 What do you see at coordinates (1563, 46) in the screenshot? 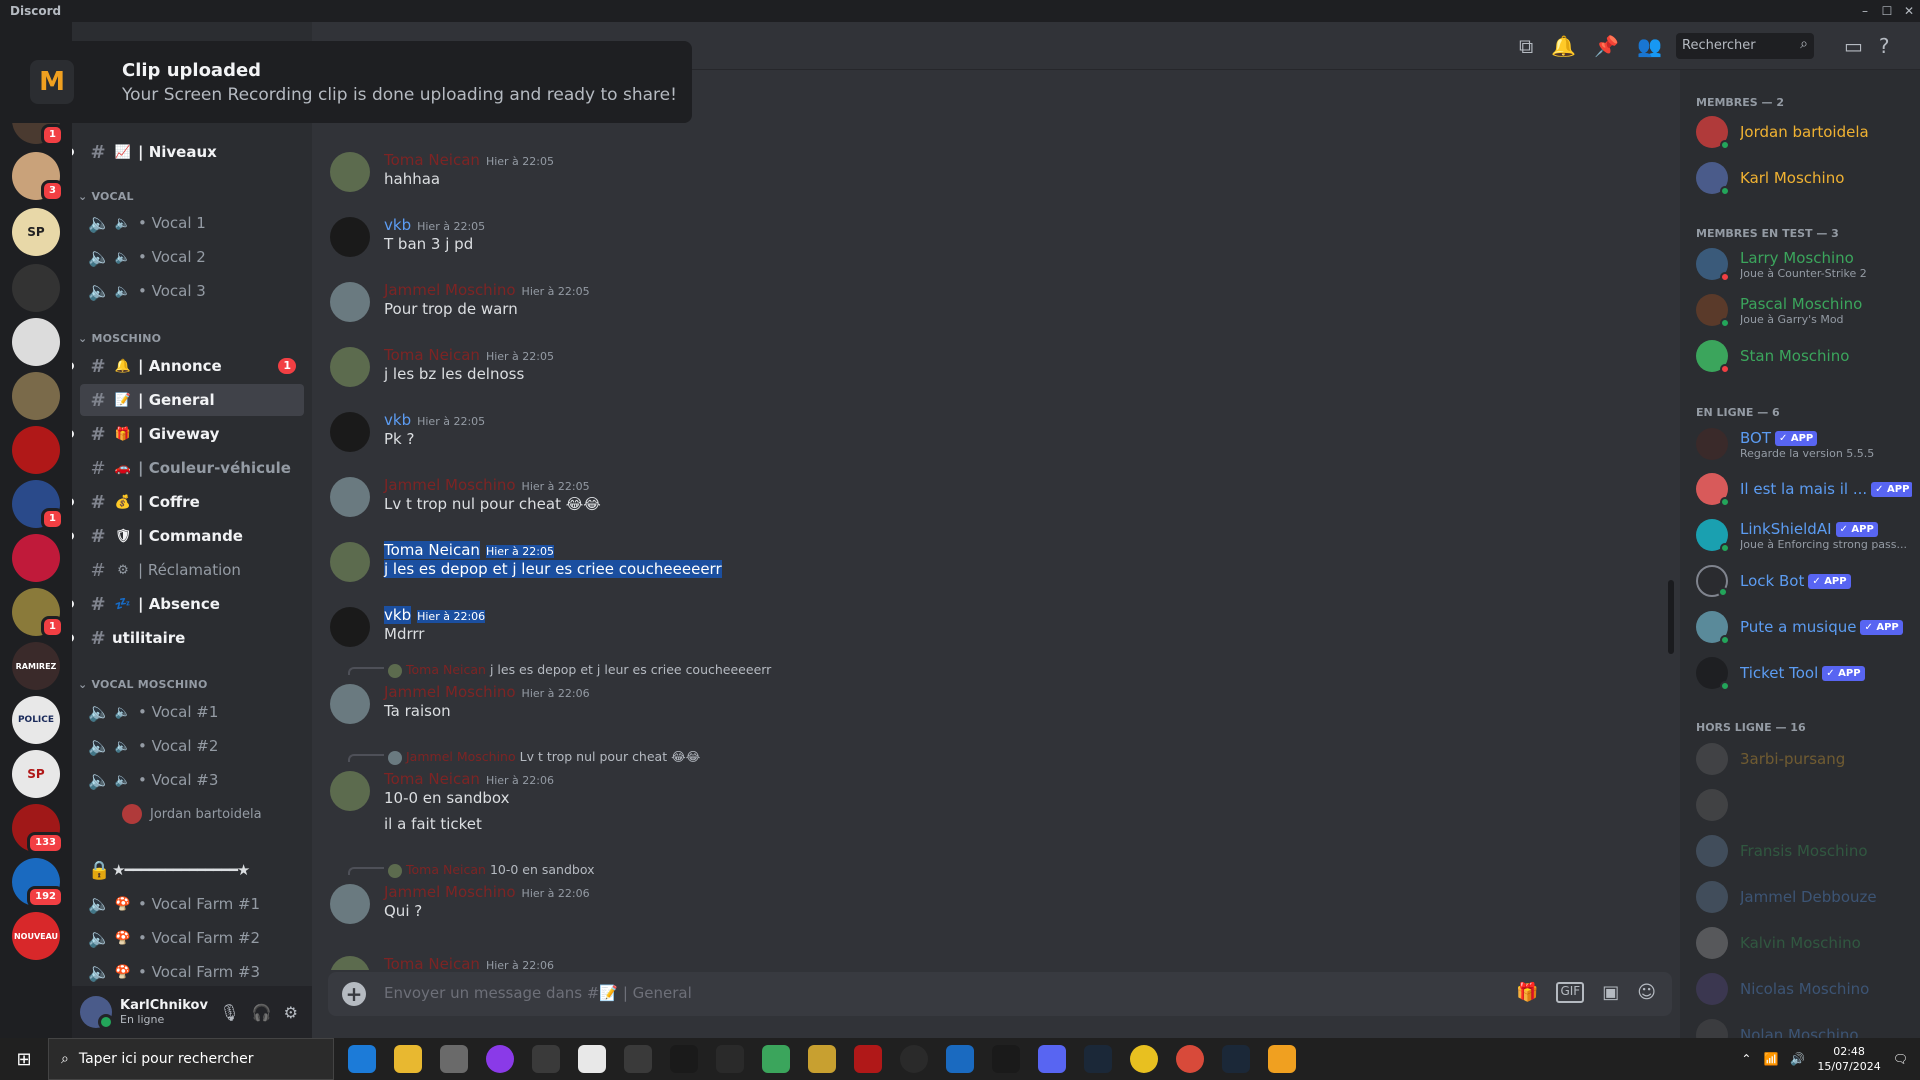
I see `bell-icon: 🔔` at bounding box center [1563, 46].